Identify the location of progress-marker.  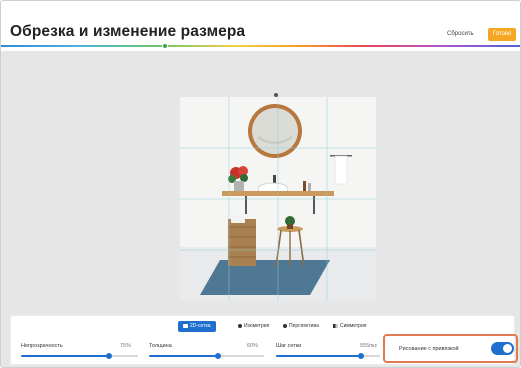
(165, 46).